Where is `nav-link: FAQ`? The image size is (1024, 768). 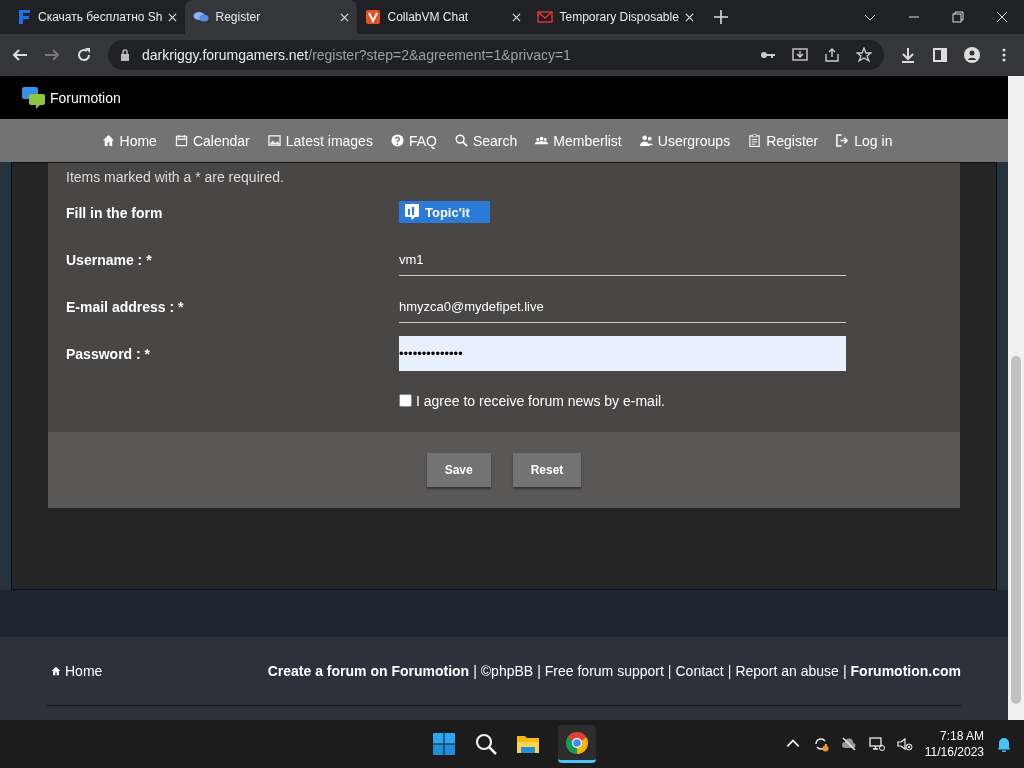 nav-link: FAQ is located at coordinates (413, 140).